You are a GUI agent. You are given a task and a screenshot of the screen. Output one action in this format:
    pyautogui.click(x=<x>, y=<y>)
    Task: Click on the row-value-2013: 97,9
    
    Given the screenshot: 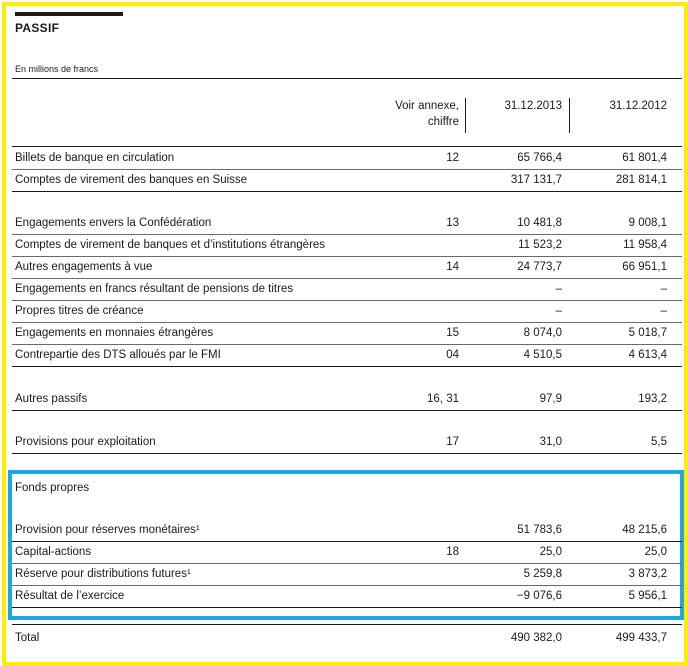 What is the action you would take?
    pyautogui.click(x=550, y=399)
    